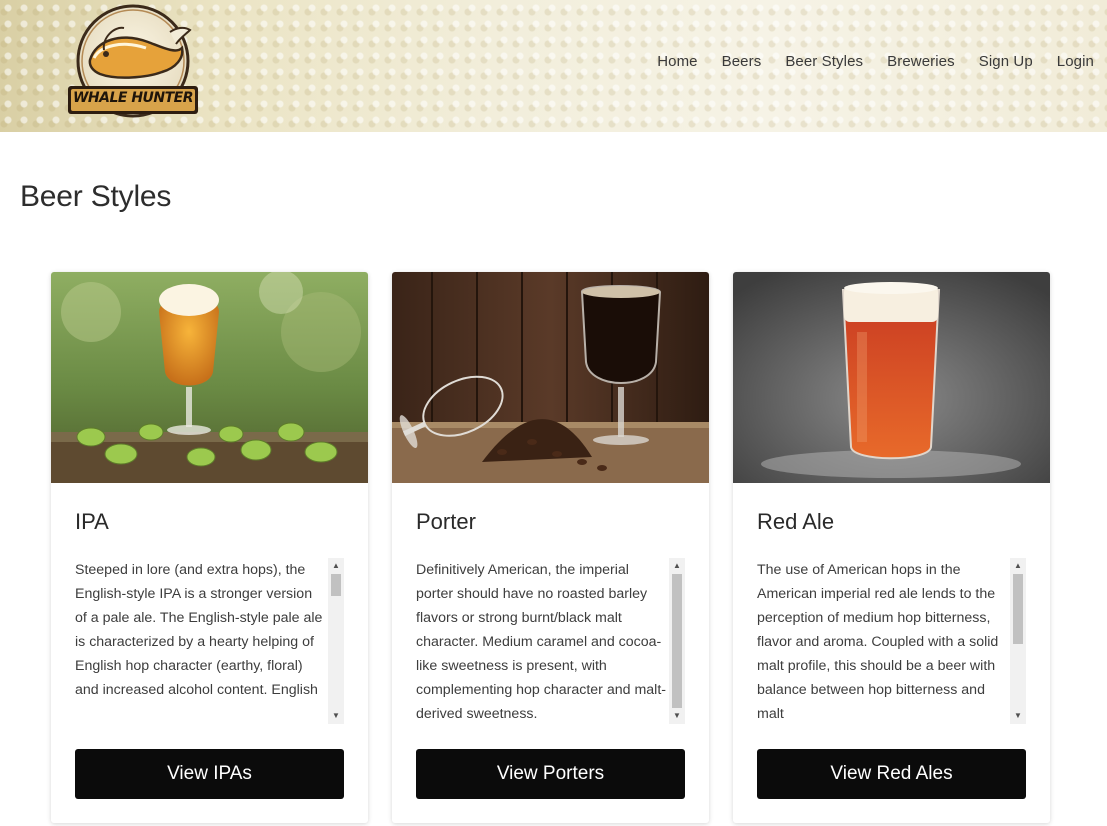  Describe the element at coordinates (133, 98) in the screenshot. I see `logo-text: WHALE HUNTER` at that location.